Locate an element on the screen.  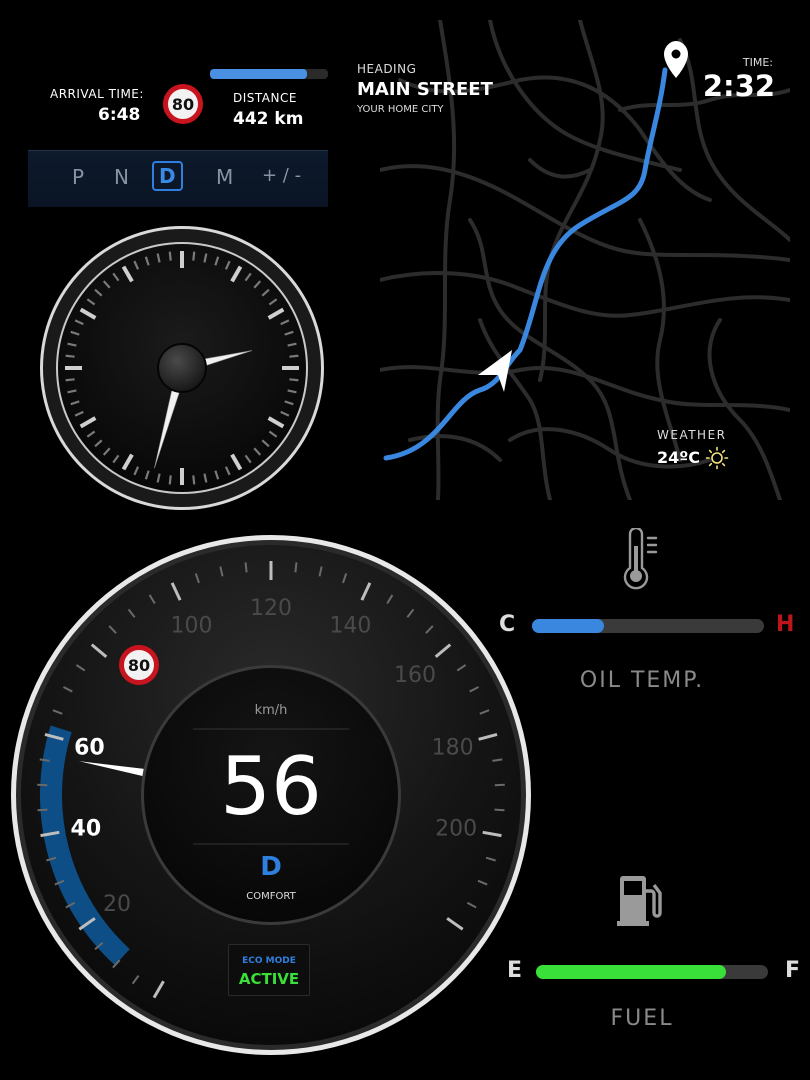
fuel-empty-label: E is located at coordinates (515, 970).